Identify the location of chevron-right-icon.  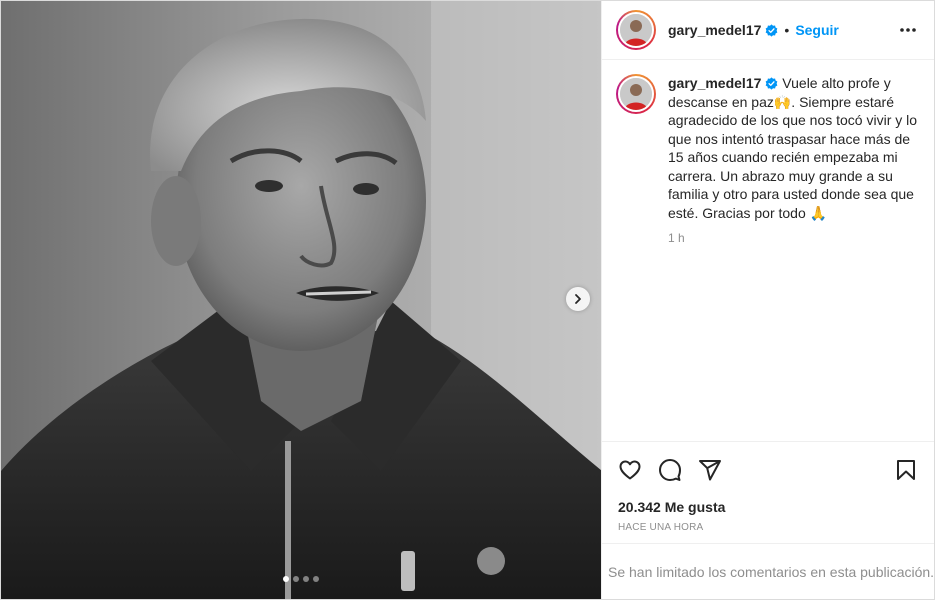
(578, 299).